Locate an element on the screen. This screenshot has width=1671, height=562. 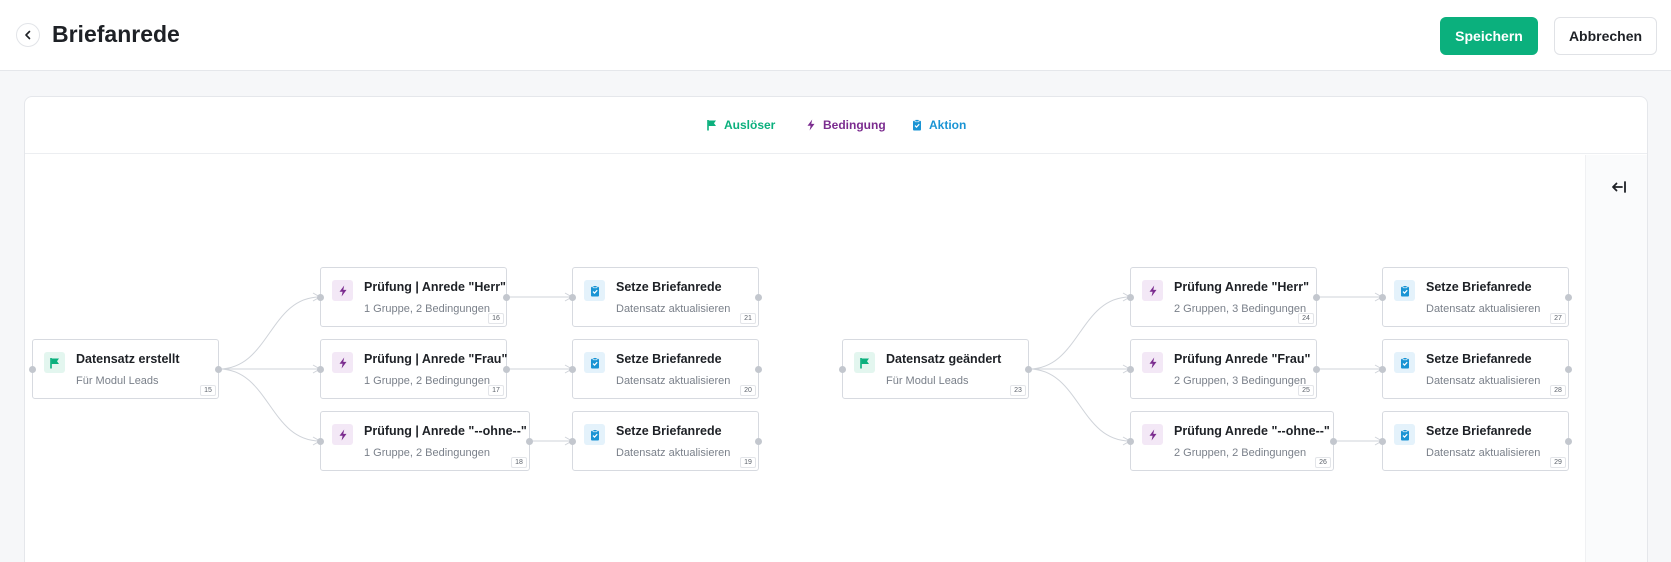
chevron-left-icon is located at coordinates (28, 35).